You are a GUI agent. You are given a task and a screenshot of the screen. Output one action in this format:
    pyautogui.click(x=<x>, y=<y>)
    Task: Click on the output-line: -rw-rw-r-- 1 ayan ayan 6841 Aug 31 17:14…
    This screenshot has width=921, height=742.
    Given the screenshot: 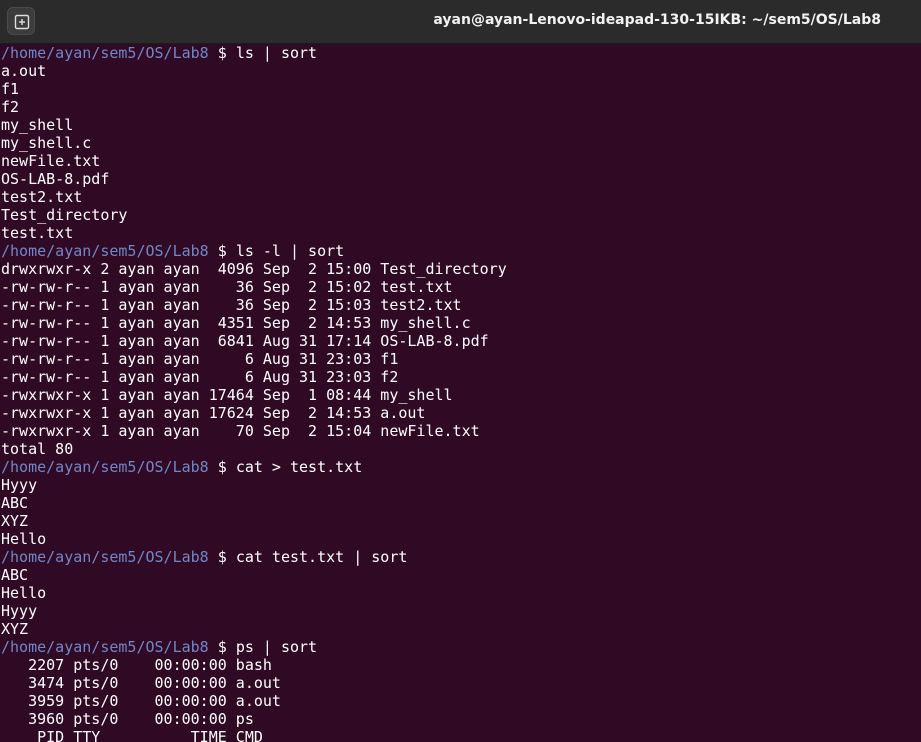 What is the action you would take?
    pyautogui.click(x=245, y=341)
    